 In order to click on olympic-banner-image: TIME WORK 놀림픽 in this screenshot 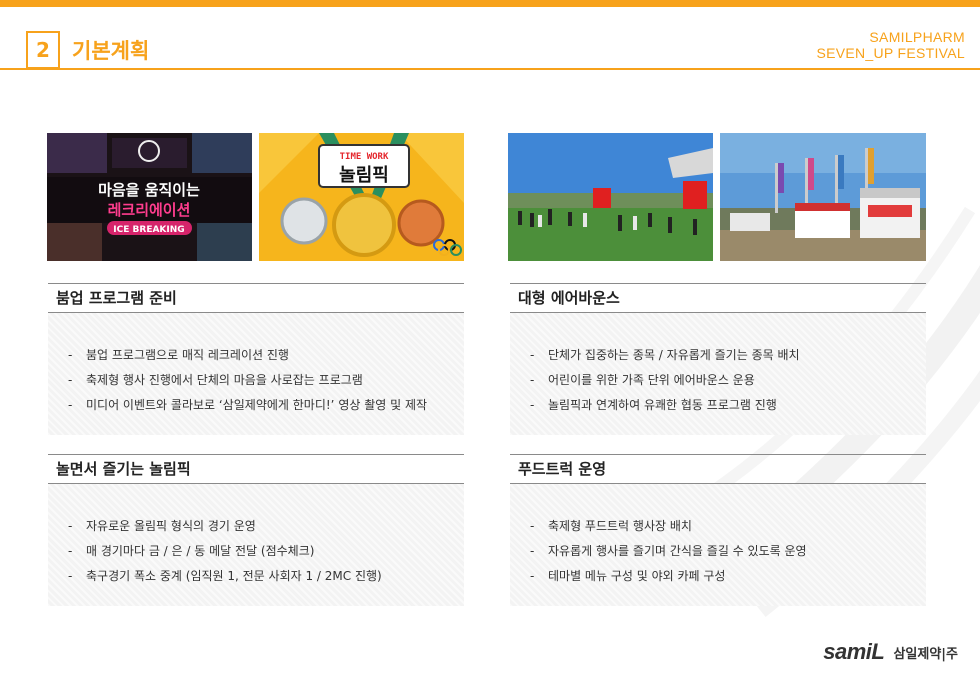, I will do `click(361, 197)`.